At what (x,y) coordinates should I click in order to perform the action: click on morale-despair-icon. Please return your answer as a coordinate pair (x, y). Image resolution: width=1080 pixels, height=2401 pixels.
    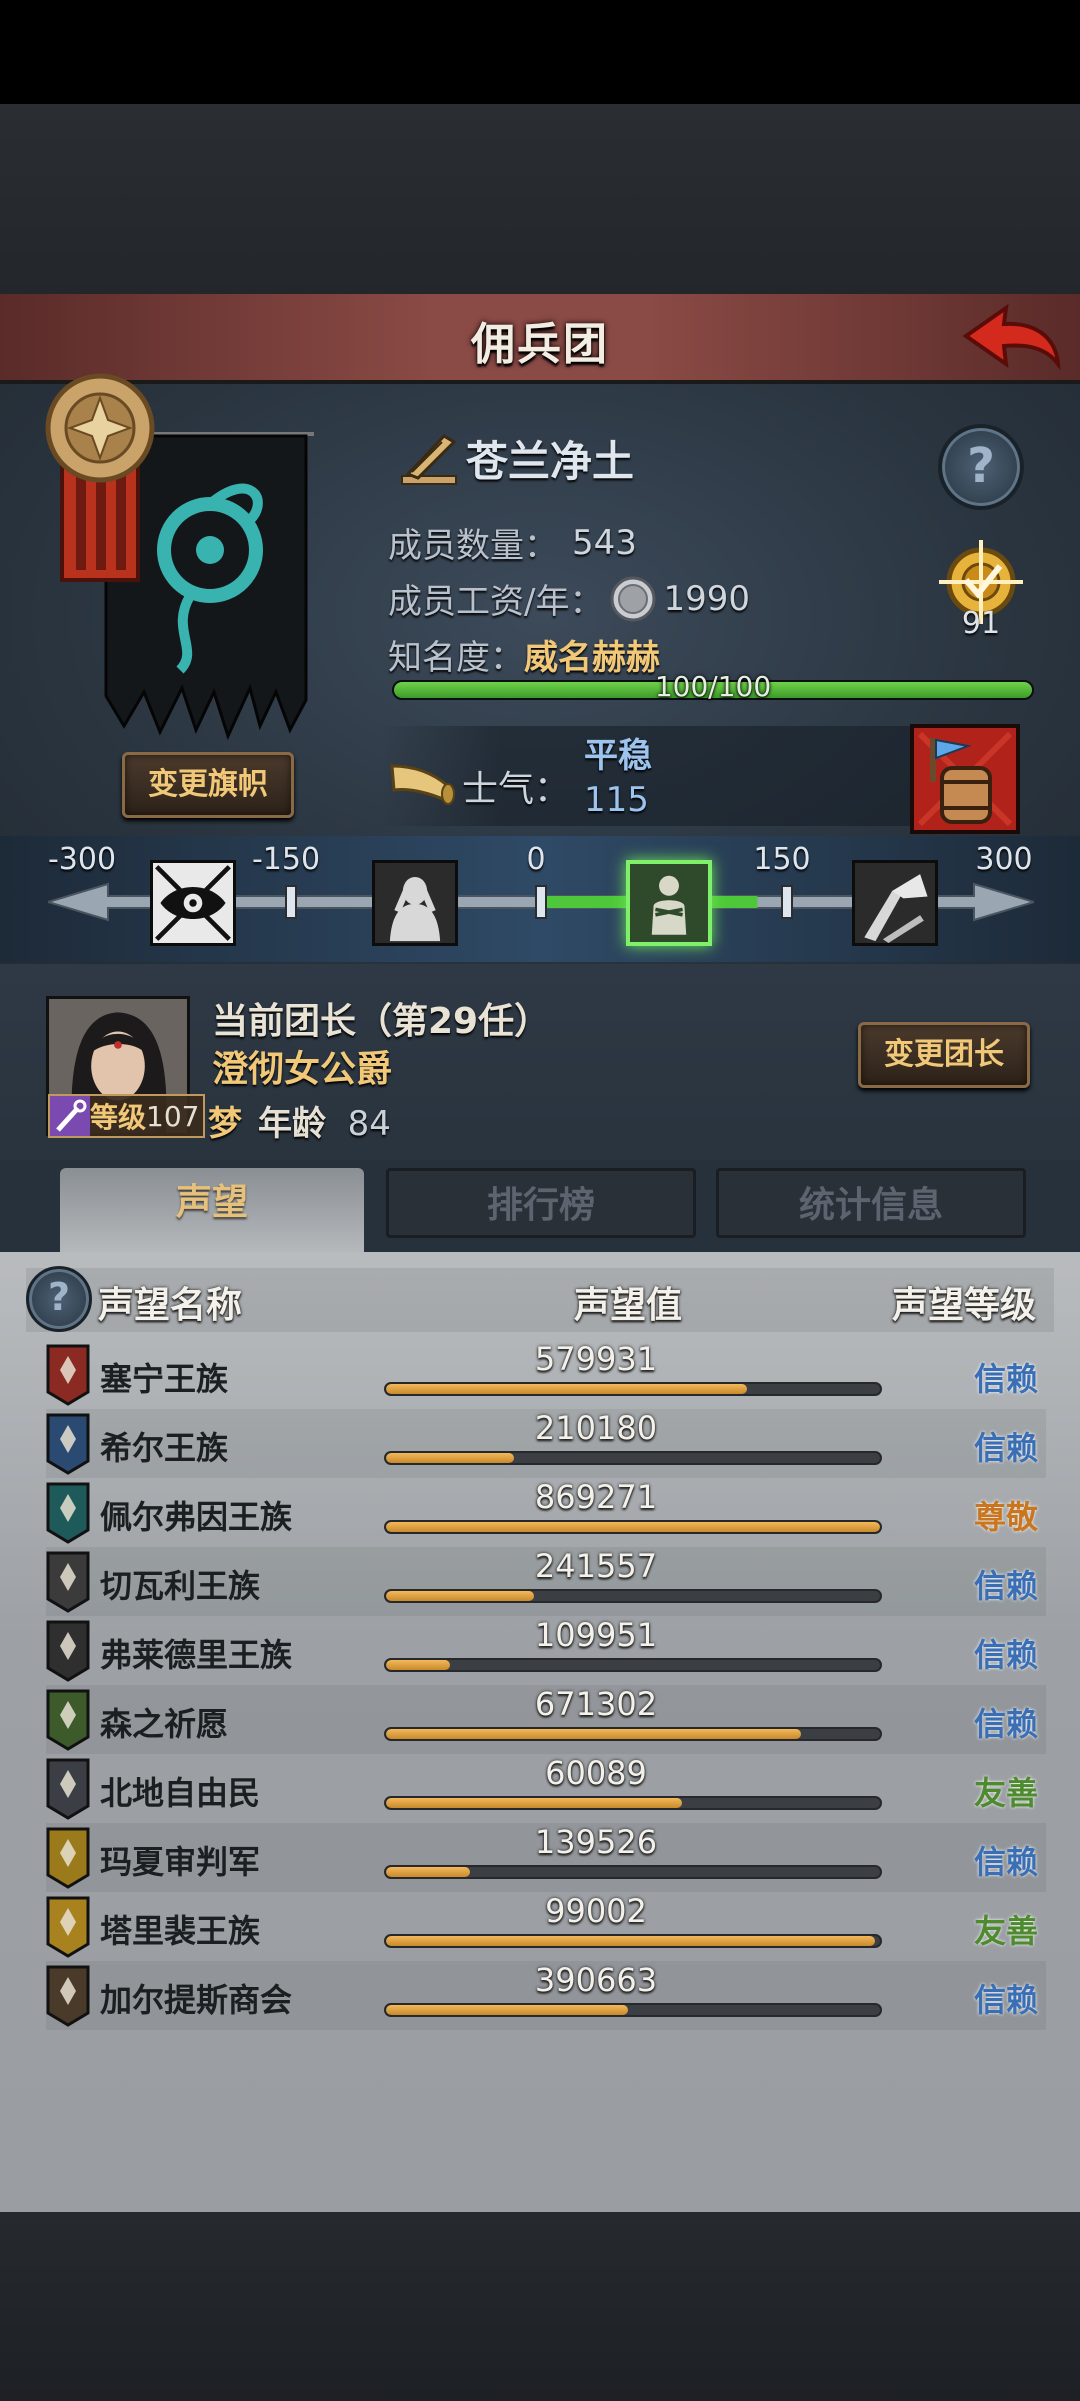
    Looking at the image, I should click on (415, 903).